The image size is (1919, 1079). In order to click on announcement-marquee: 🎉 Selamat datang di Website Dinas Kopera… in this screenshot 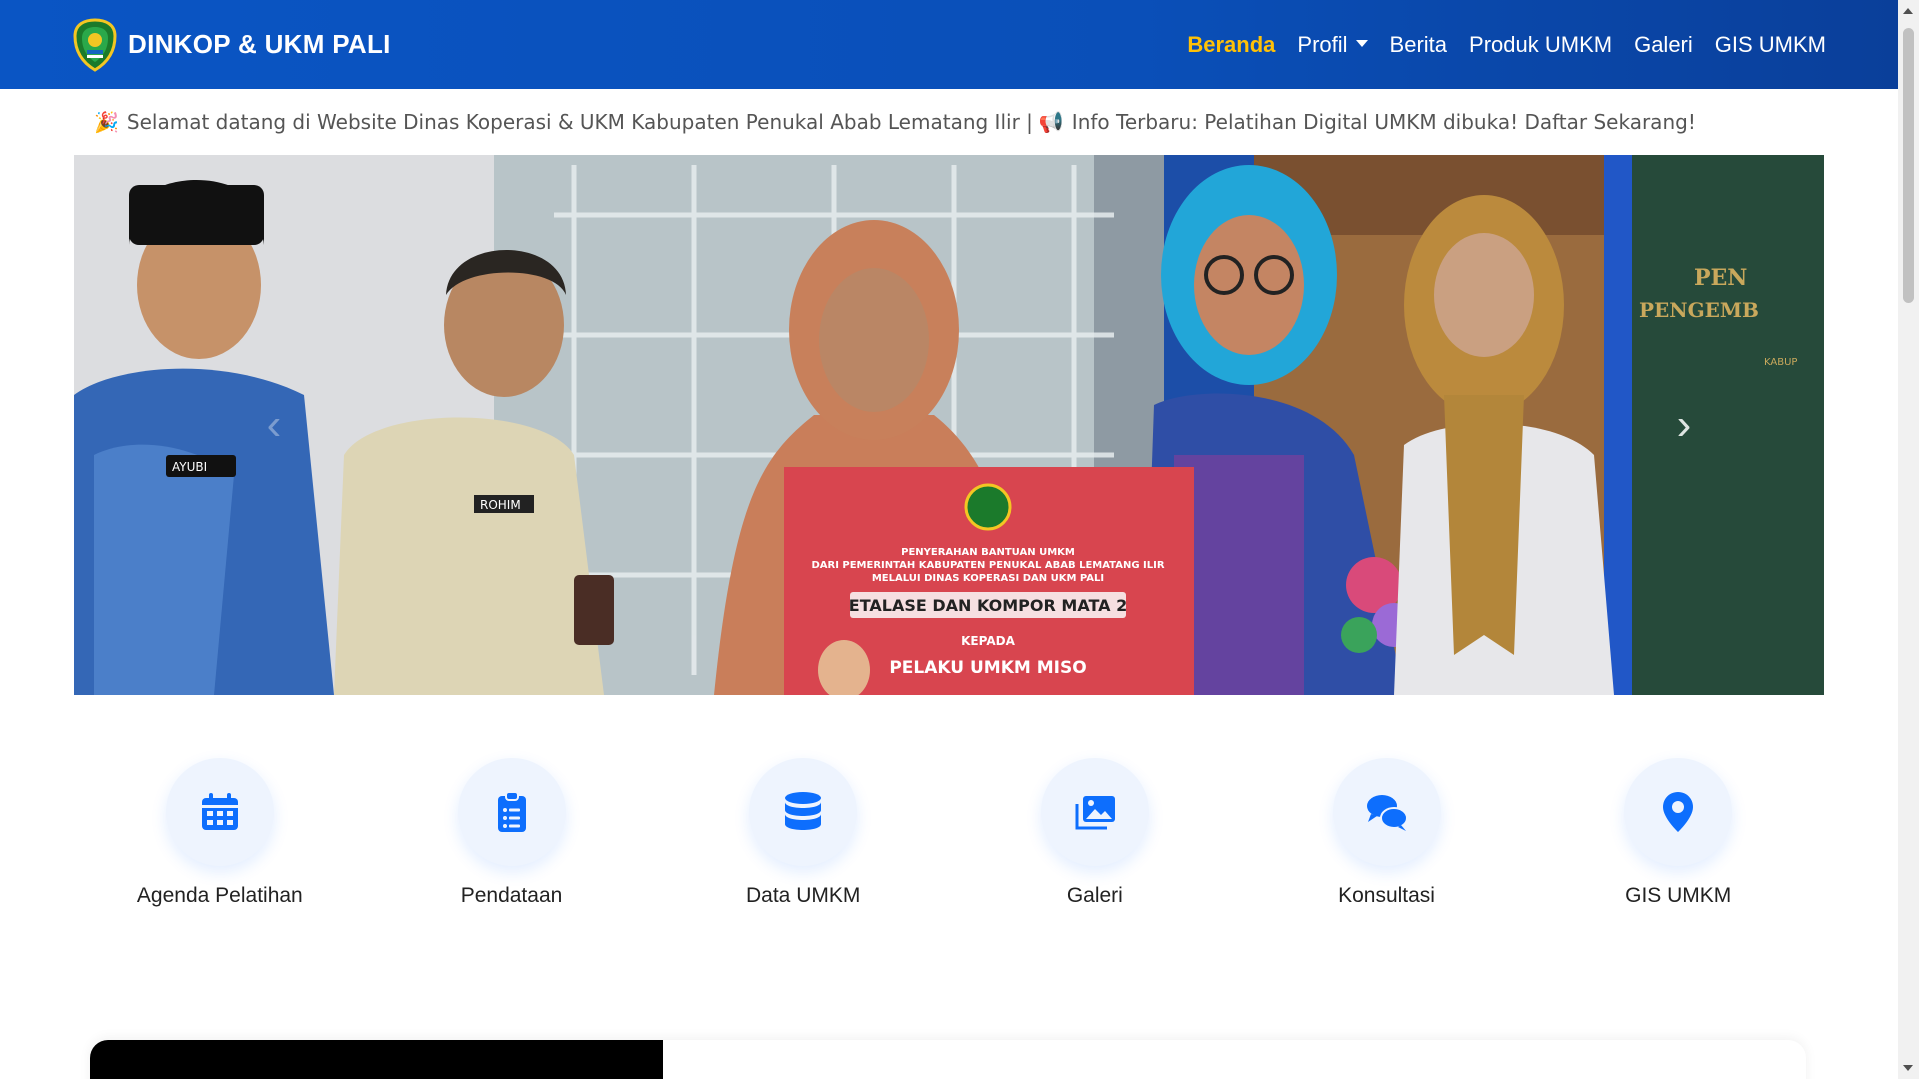, I will do `click(949, 121)`.